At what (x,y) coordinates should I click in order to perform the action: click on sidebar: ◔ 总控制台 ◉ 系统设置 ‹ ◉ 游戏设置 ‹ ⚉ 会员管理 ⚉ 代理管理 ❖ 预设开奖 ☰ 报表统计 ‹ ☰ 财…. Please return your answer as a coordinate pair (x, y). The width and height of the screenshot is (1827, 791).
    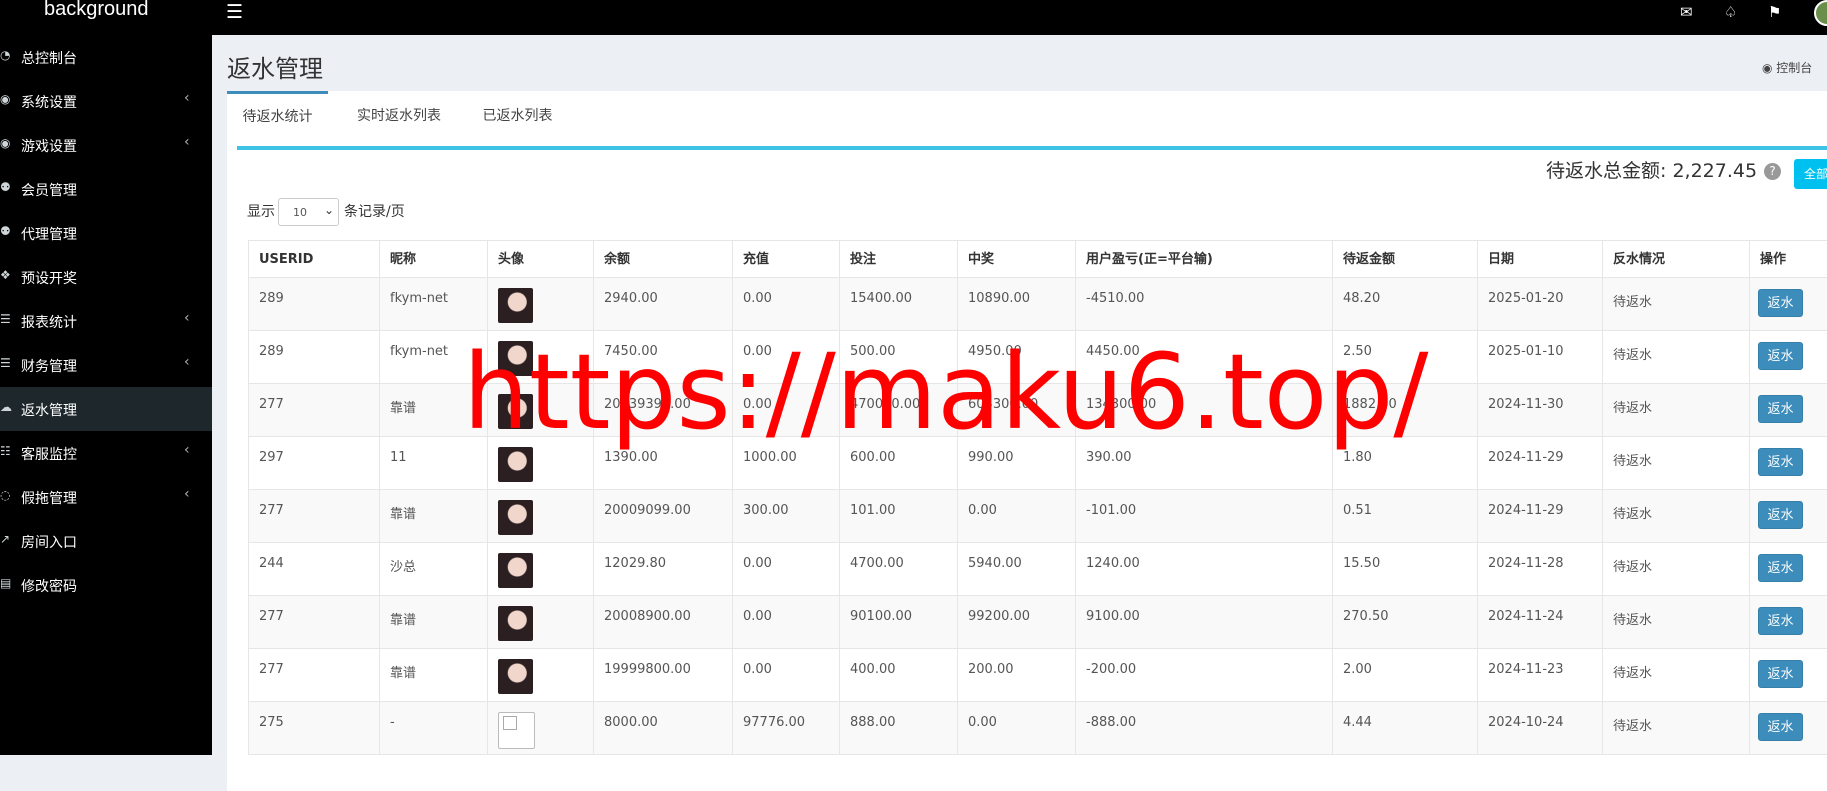
    Looking at the image, I should click on (106, 395).